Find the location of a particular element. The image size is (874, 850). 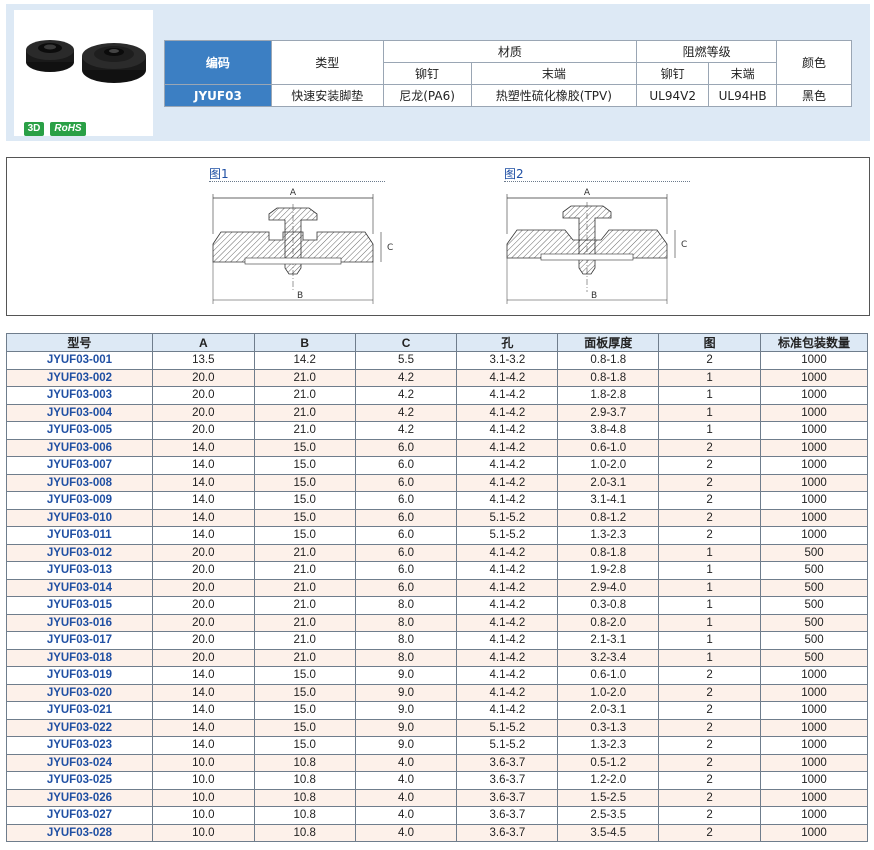

table-row: JYUF03-003 20.0 21.0 4.2 4.1-4.2 1.8-2.8 1 1000 is located at coordinates (437, 395).